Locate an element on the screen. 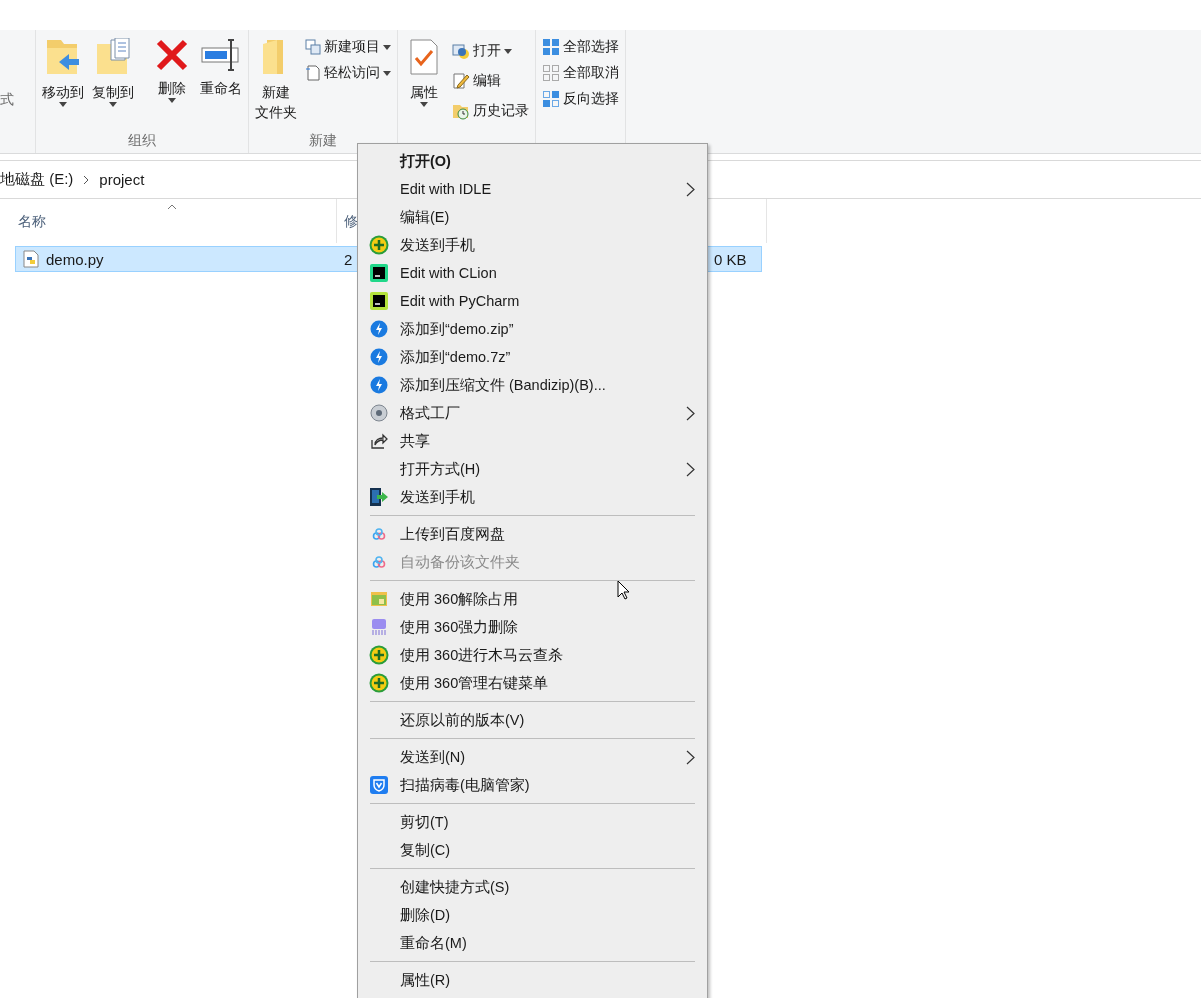  table-cell-text: 2 is located at coordinates (349, 259).